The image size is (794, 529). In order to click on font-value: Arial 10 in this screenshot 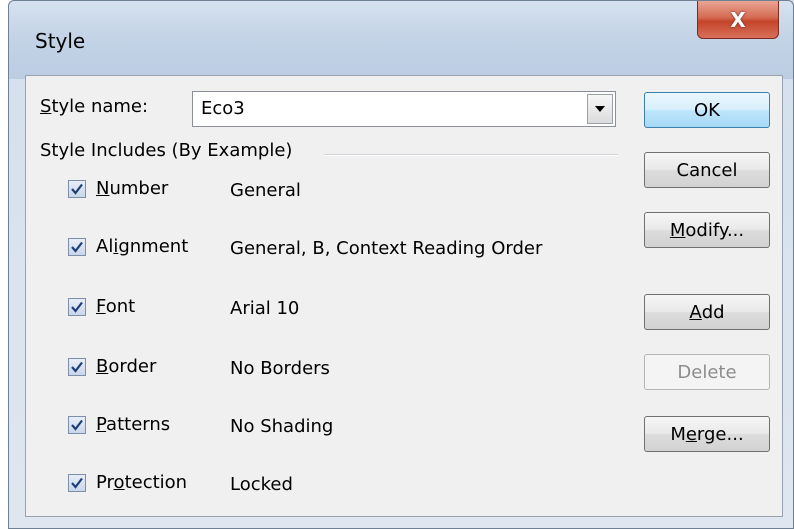, I will do `click(265, 308)`.